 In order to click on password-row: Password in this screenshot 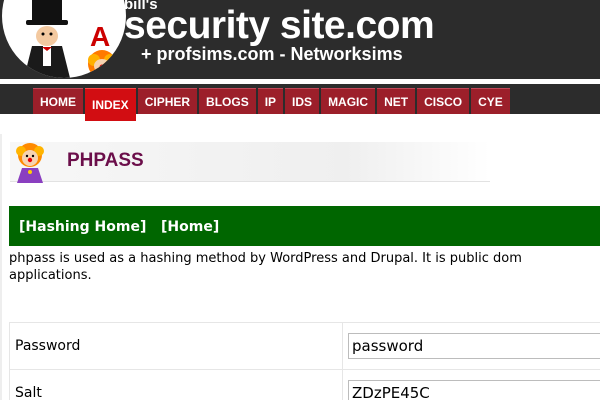, I will do `click(304, 346)`.